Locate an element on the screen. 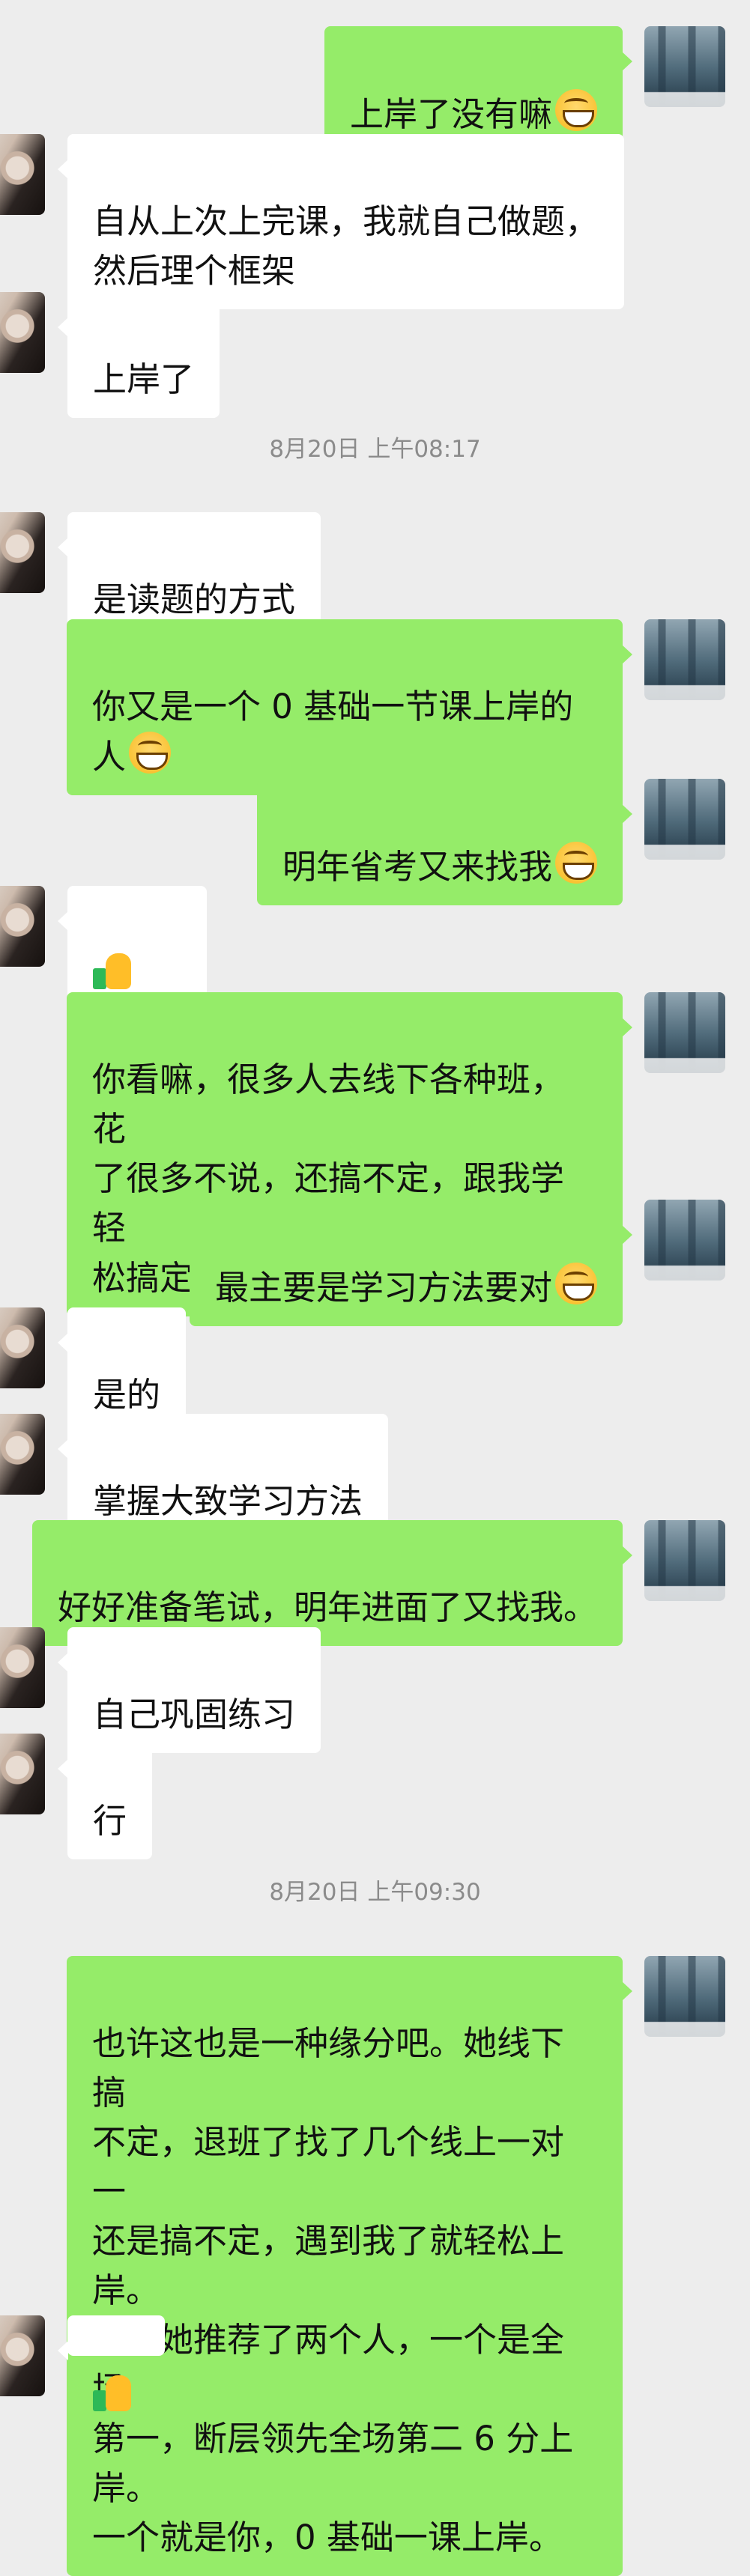  message-text: 是的 is located at coordinates (127, 1395).